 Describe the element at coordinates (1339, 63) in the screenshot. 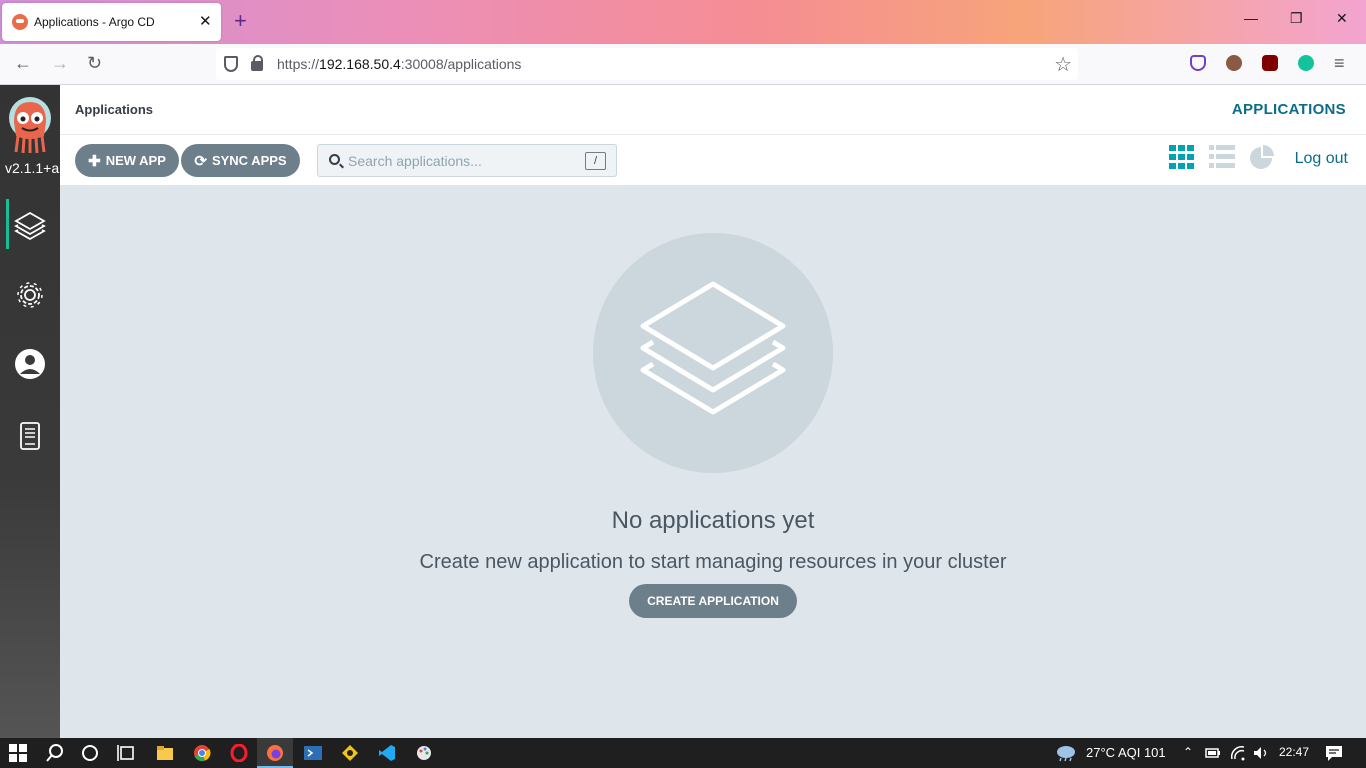

I see `menu-hamburger-icon: ≡` at that location.